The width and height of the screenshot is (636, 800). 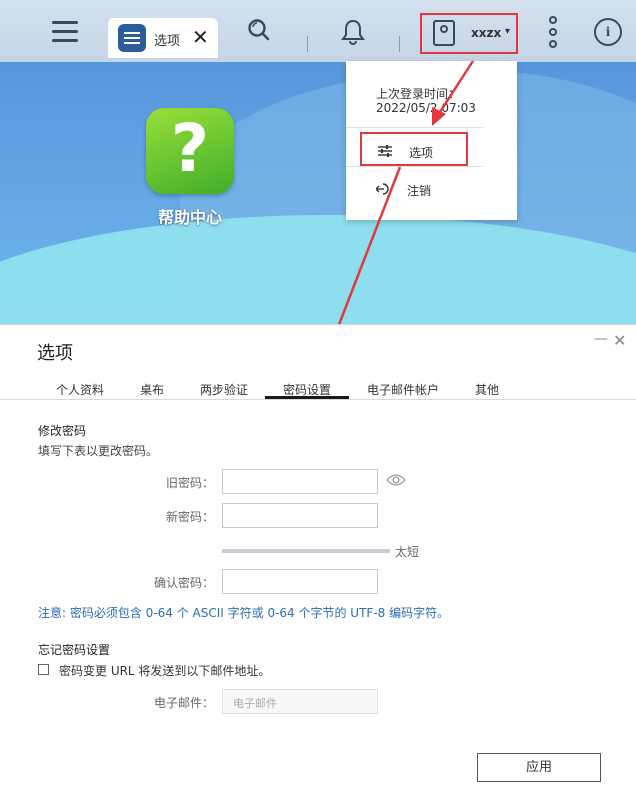 I want to click on active-tab-indicator, so click(x=307, y=397).